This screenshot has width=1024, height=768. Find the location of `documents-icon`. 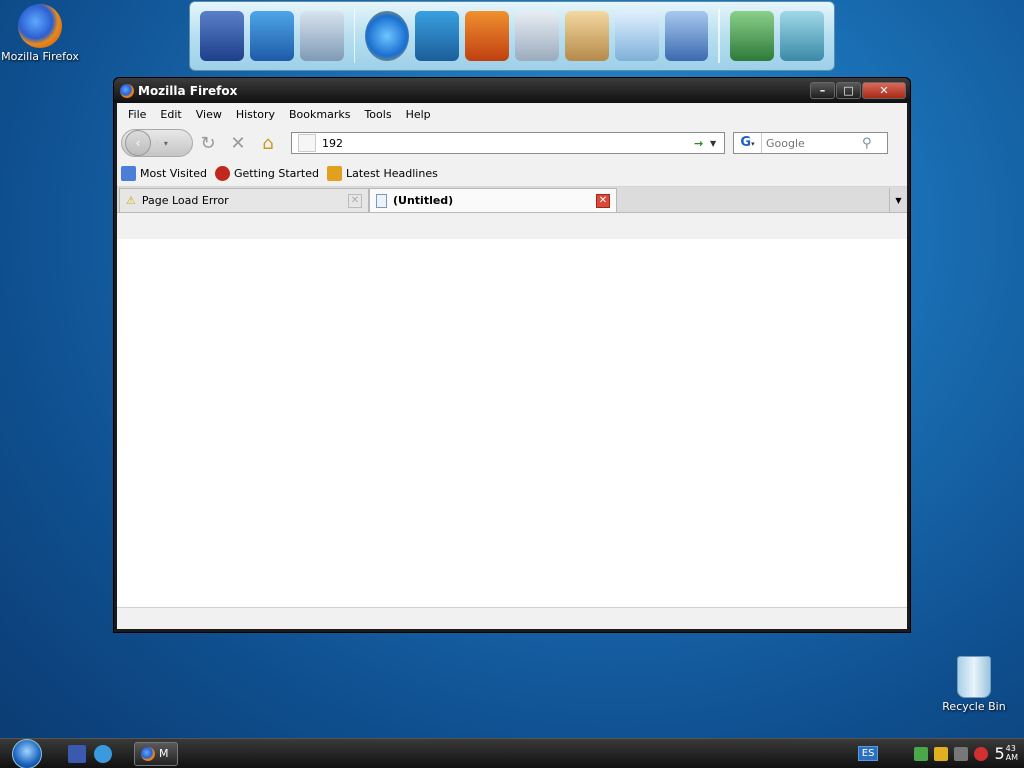

documents-icon is located at coordinates (321, 36).